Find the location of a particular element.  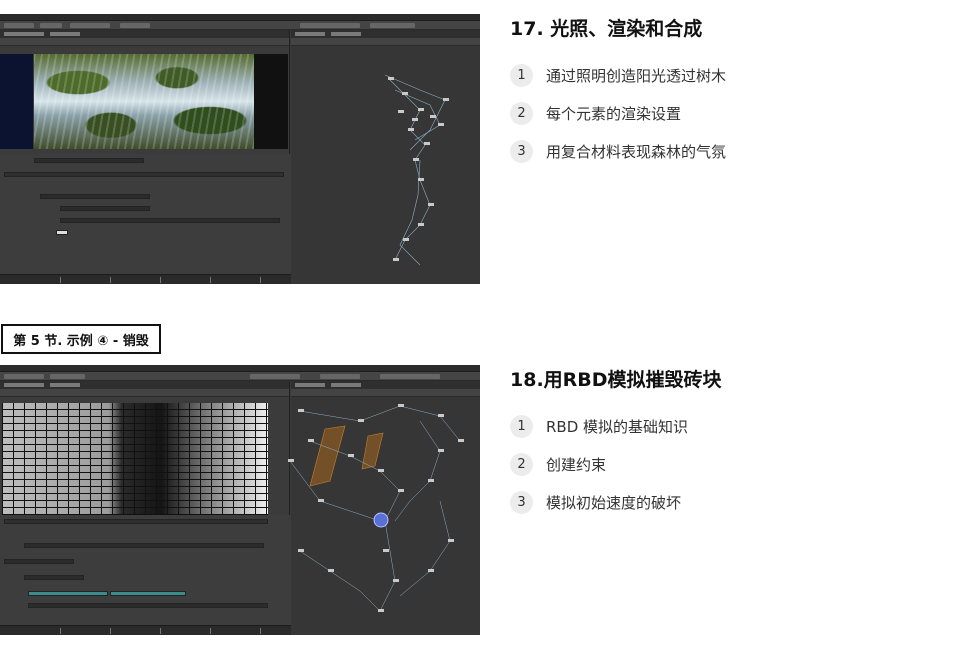

list-item: 3 用复合材料表现森林的气氛 is located at coordinates (730, 151).